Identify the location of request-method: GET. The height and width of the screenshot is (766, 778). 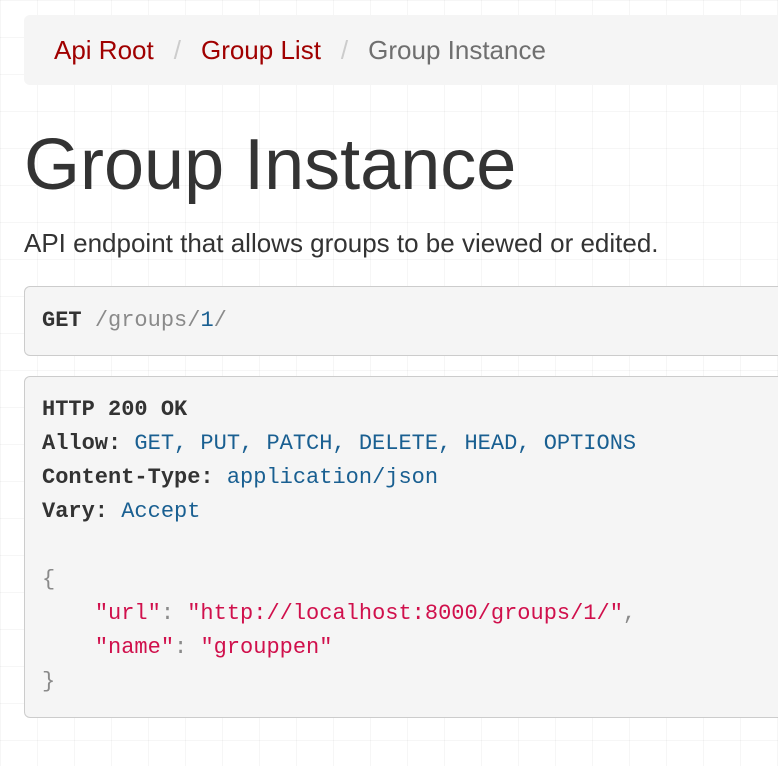
(62, 320).